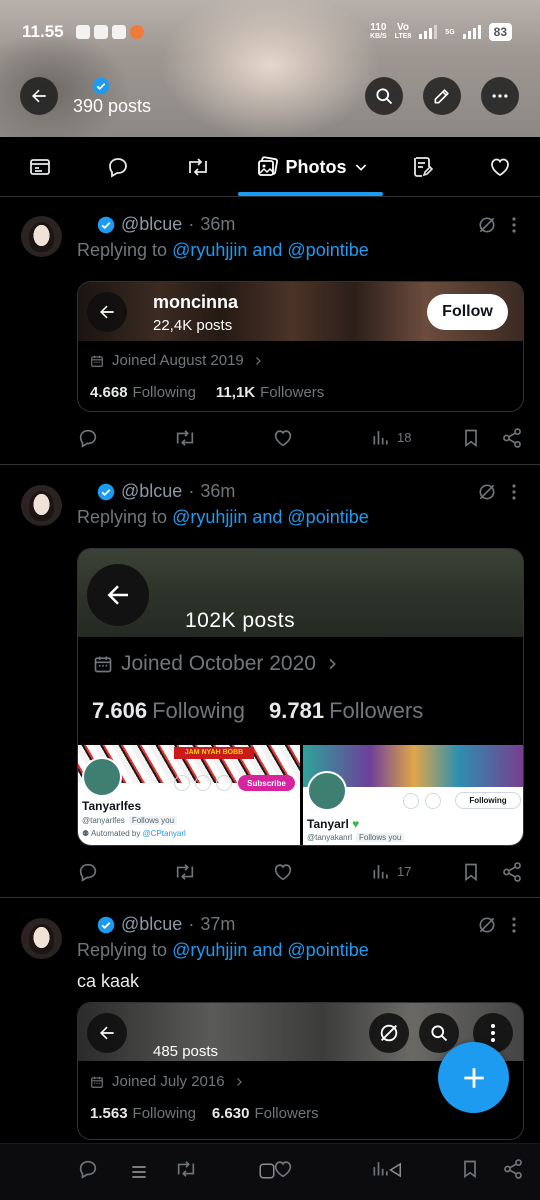 This screenshot has height=1200, width=540. What do you see at coordinates (391, 437) in the screenshot?
I see `views-button: 18` at bounding box center [391, 437].